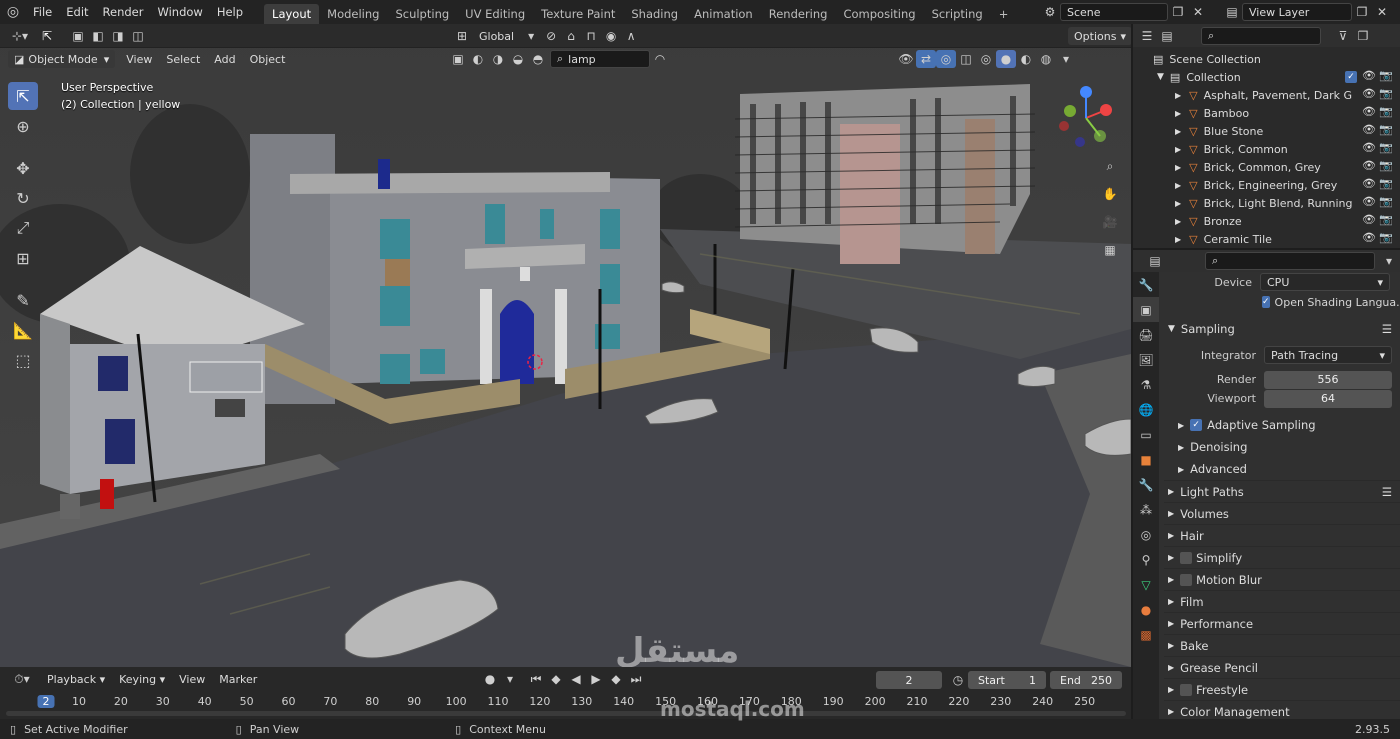  What do you see at coordinates (1146, 609) in the screenshot?
I see `material-tab-icon: ●` at bounding box center [1146, 609].